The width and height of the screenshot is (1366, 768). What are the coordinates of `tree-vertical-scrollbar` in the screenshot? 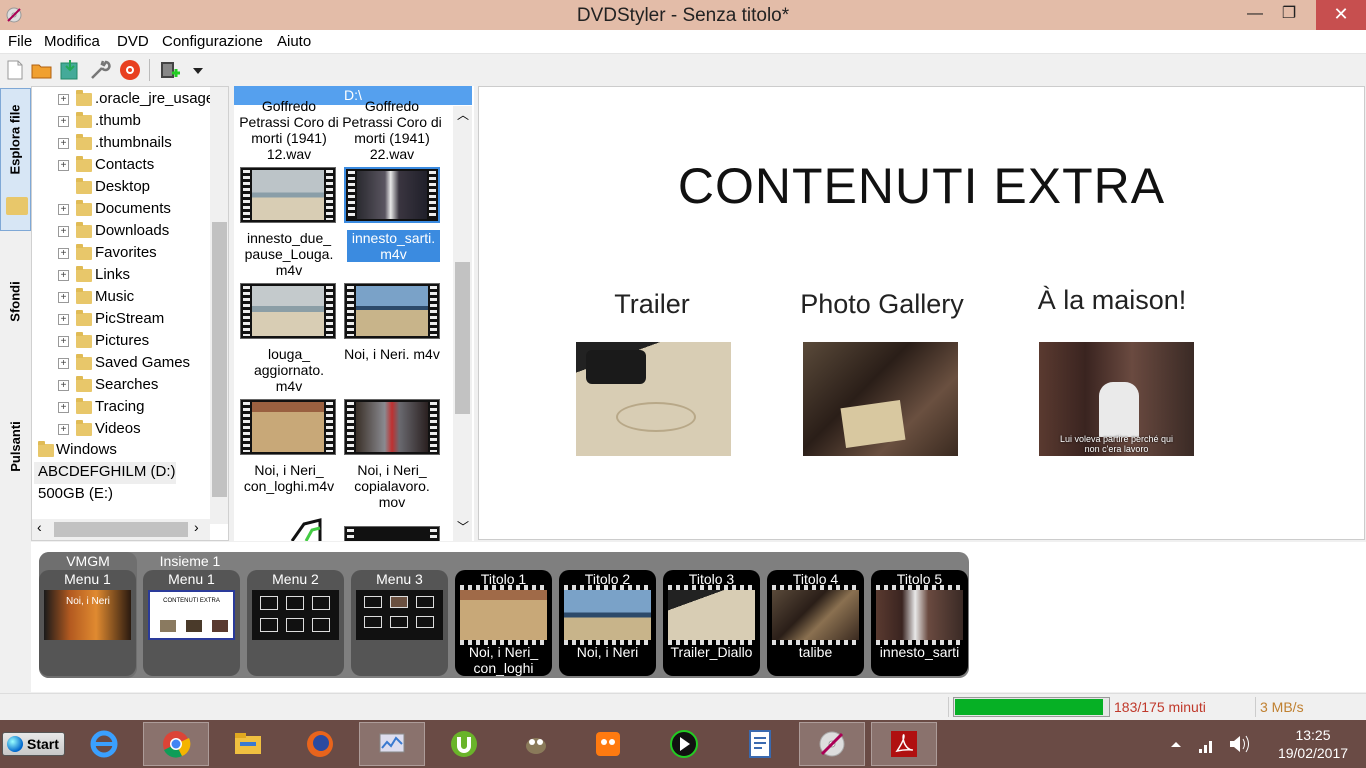 It's located at (219, 305).